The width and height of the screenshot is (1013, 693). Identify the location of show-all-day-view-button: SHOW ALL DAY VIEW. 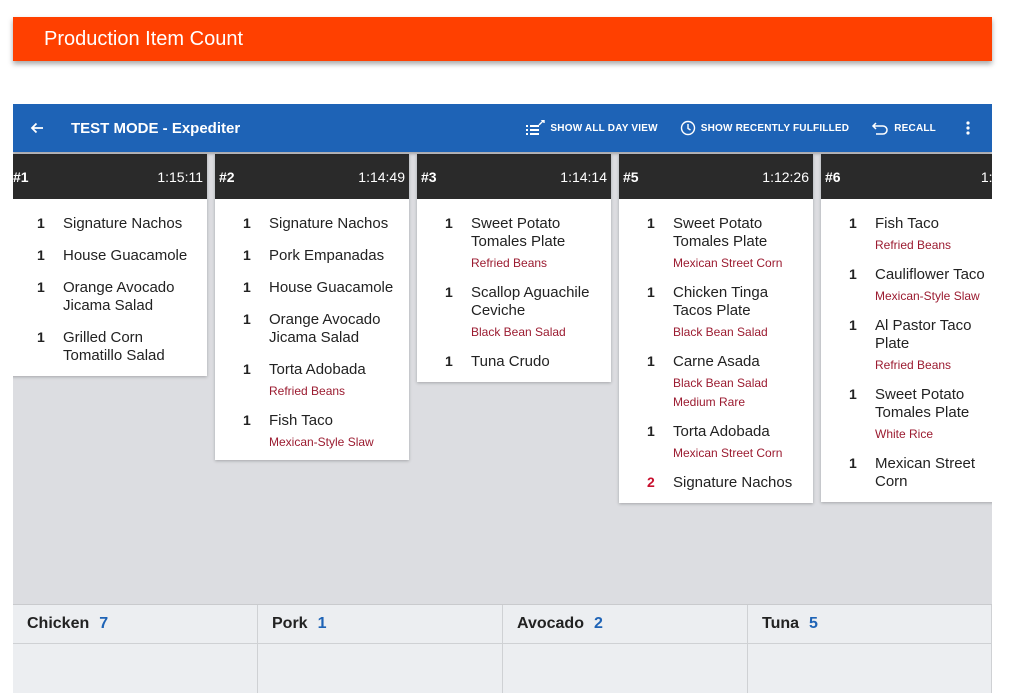
(591, 128).